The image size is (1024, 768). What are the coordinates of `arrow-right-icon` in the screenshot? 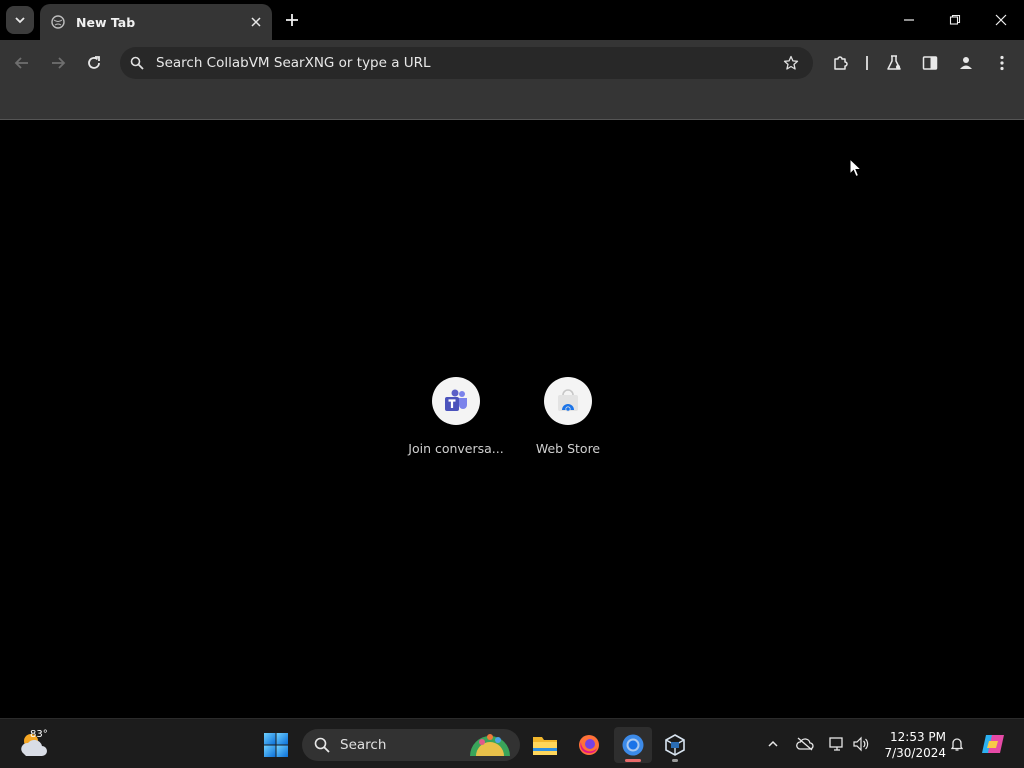 It's located at (59, 63).